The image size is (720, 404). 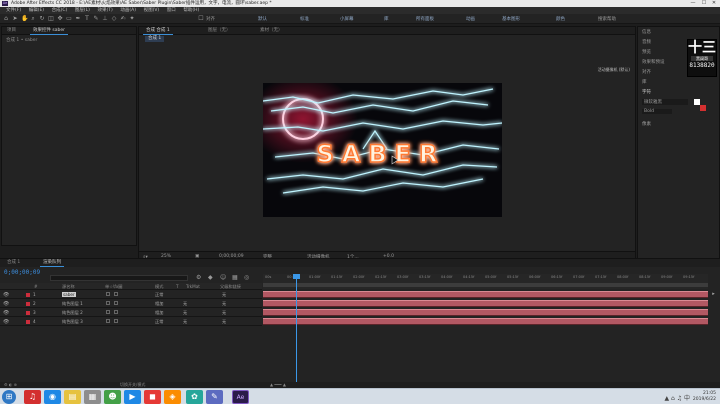 I want to click on composition-render: SABER, so click(x=382, y=150).